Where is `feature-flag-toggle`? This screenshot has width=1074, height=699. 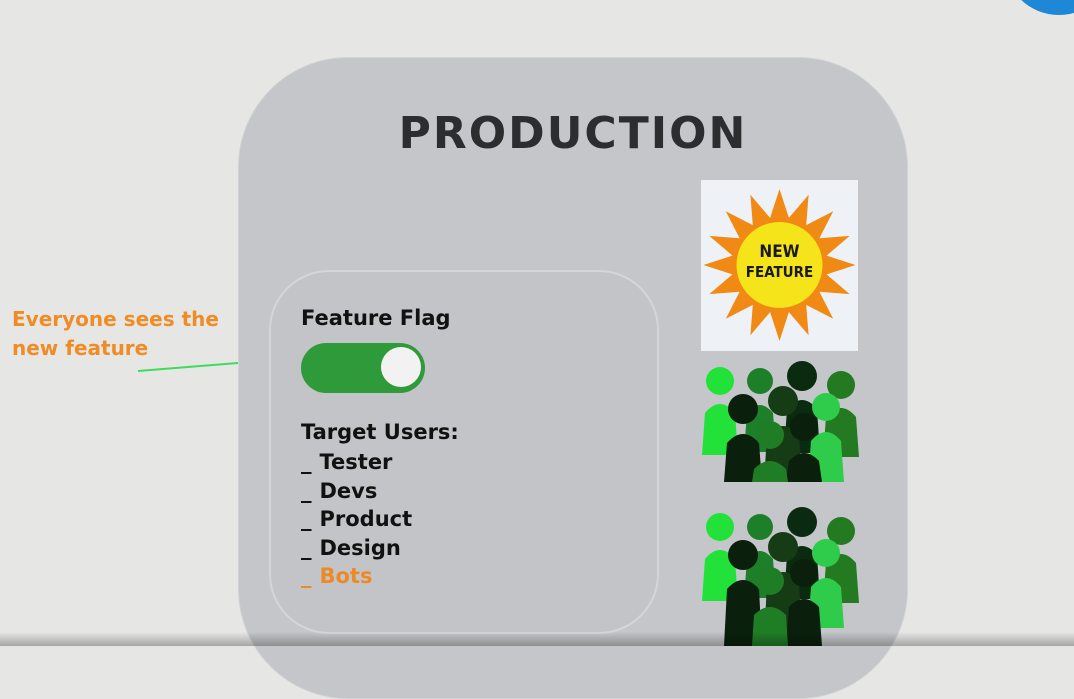 feature-flag-toggle is located at coordinates (363, 368).